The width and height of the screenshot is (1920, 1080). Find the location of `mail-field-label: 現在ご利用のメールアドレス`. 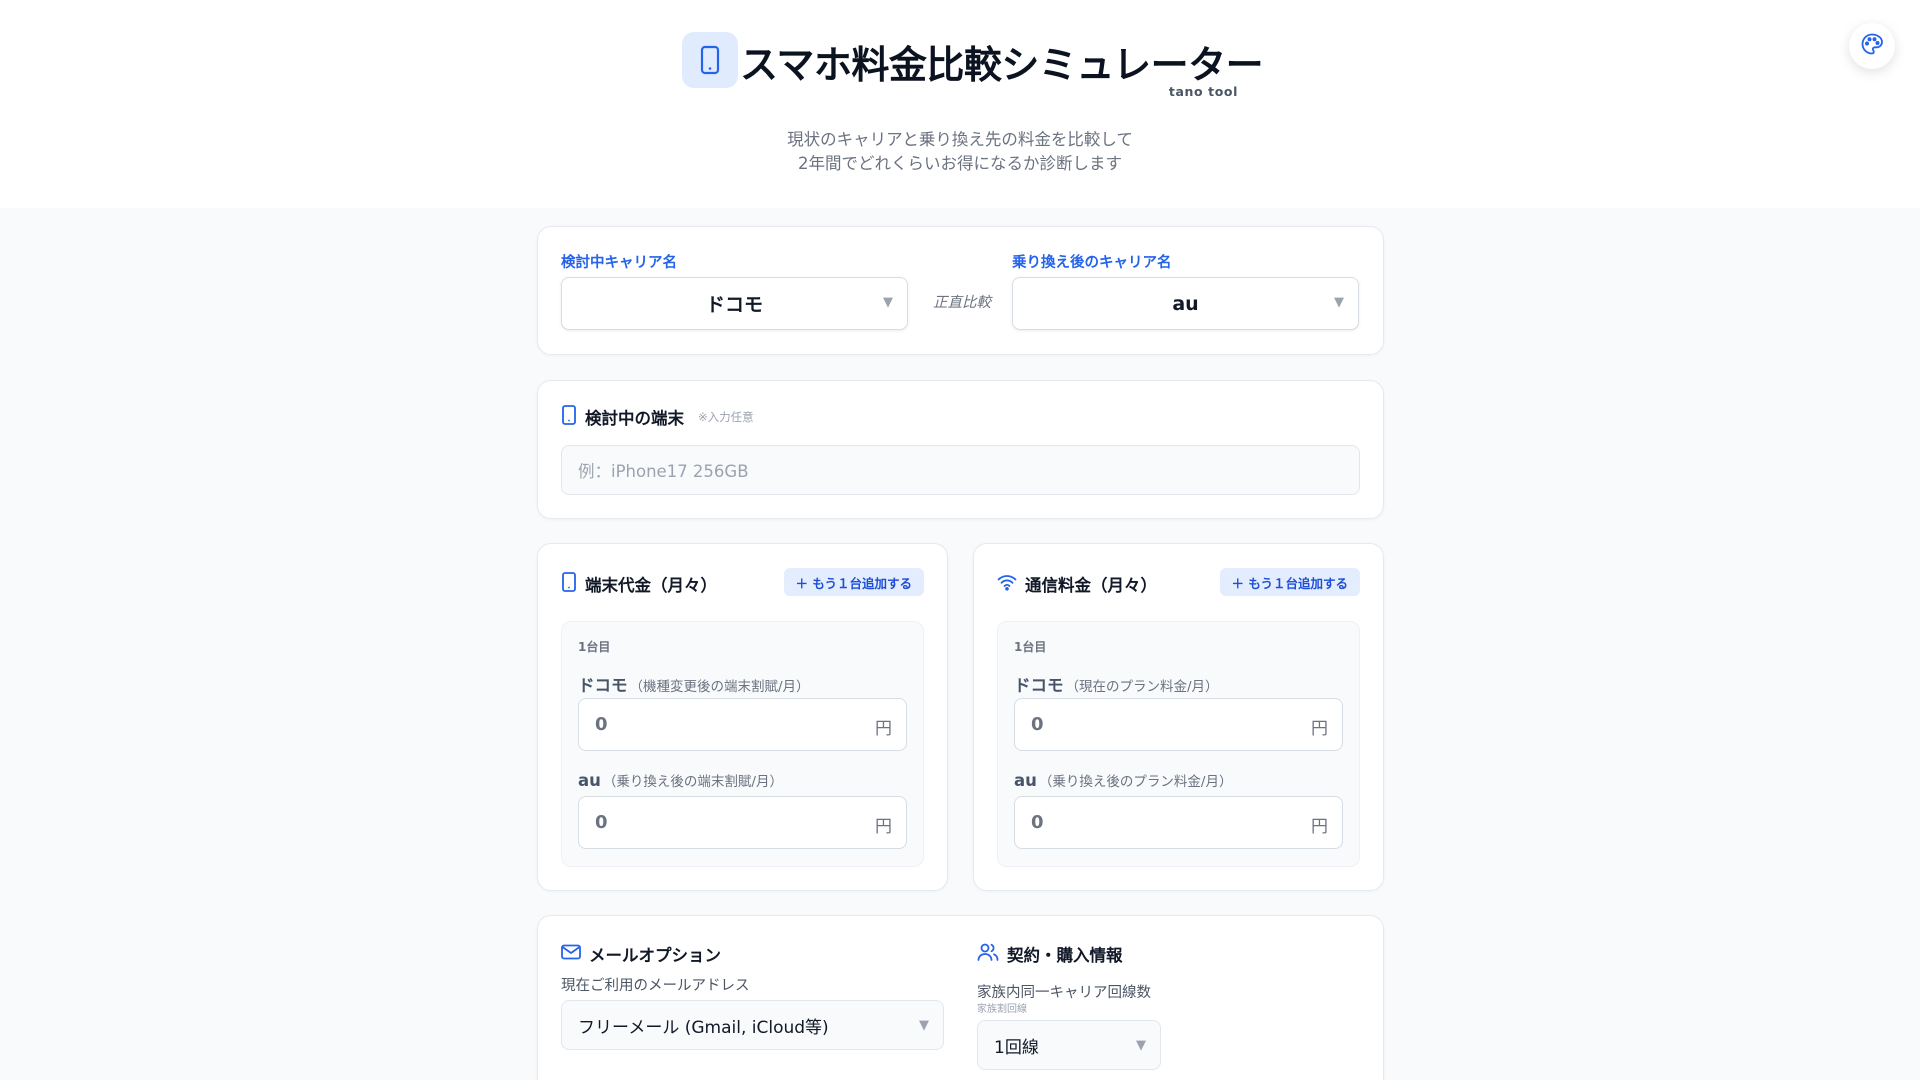

mail-field-label: 現在ご利用のメールアドレス is located at coordinates (655, 986).